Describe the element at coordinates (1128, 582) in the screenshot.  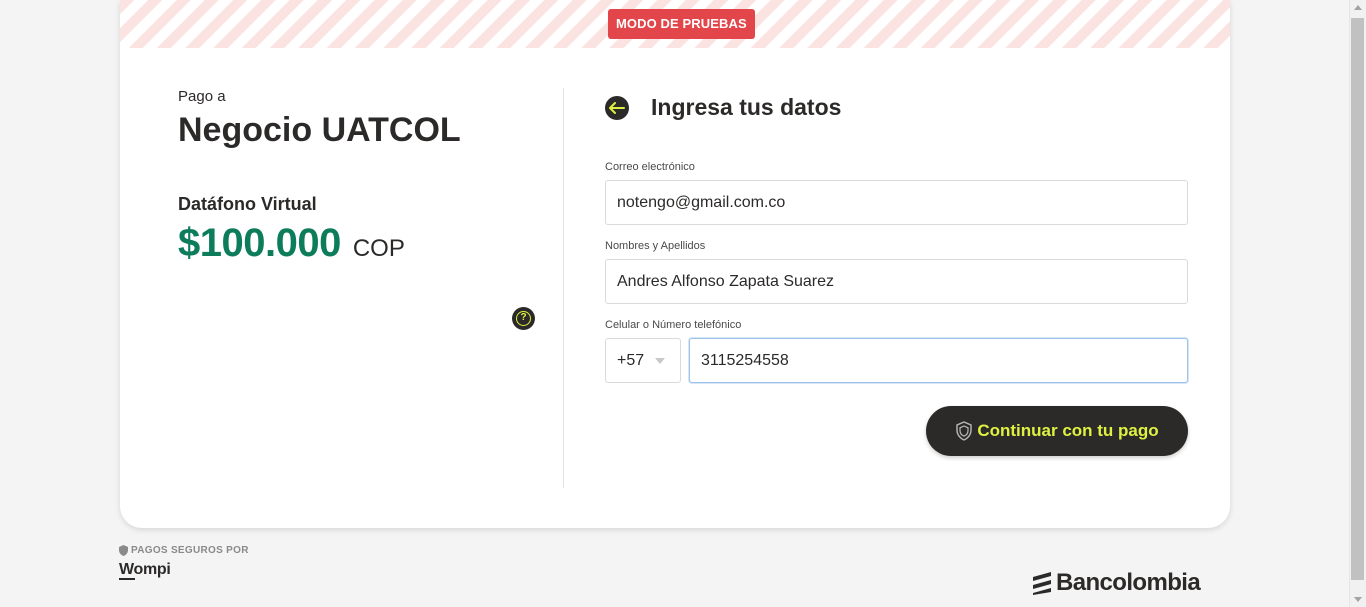
I see `bancolombia-logo-text: Bancolombia` at that location.